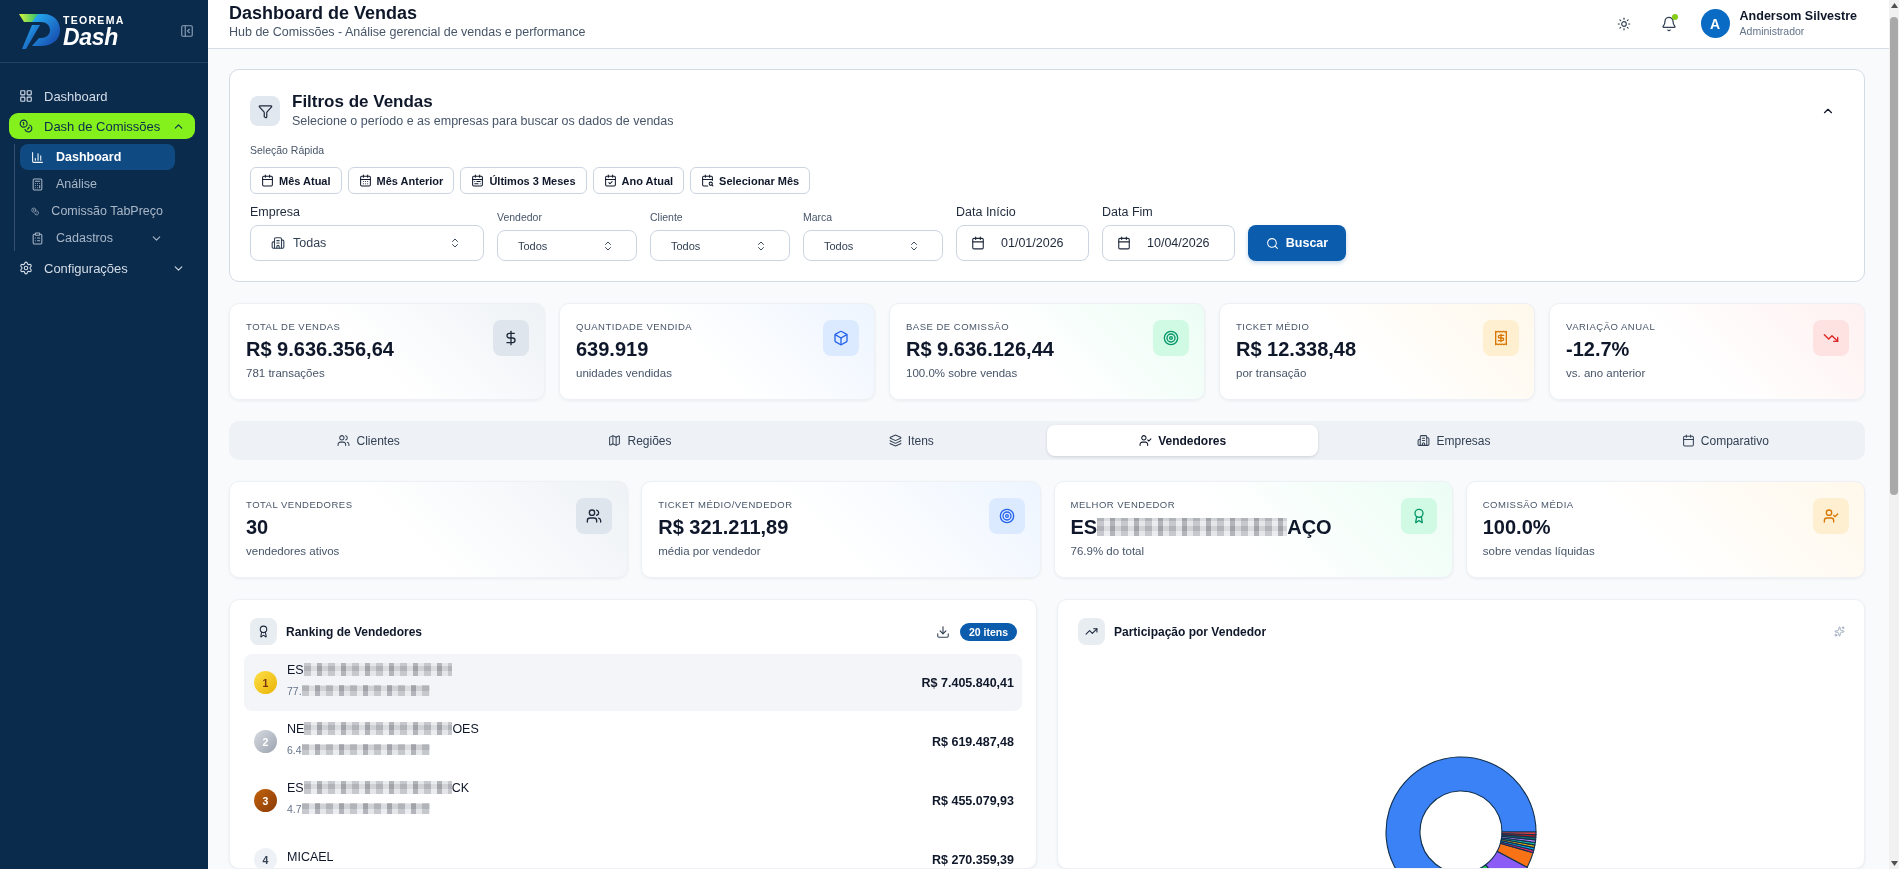  I want to click on seller-name: NE, so click(296, 728).